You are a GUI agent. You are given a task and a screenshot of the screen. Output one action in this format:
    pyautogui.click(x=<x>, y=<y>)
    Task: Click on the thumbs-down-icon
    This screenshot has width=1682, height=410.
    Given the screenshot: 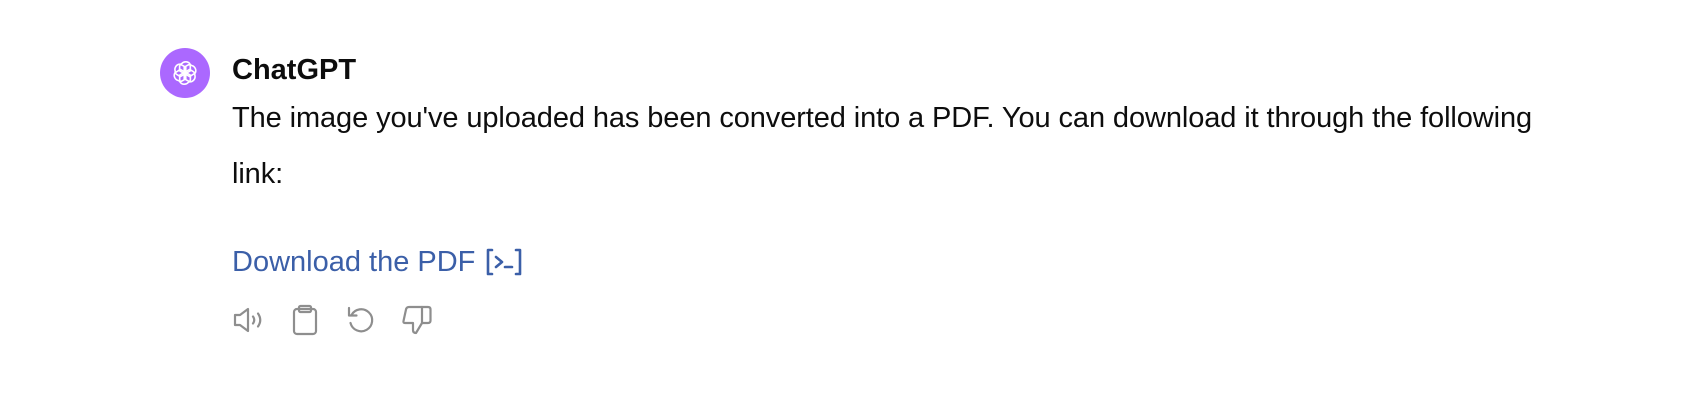 What is the action you would take?
    pyautogui.click(x=417, y=320)
    